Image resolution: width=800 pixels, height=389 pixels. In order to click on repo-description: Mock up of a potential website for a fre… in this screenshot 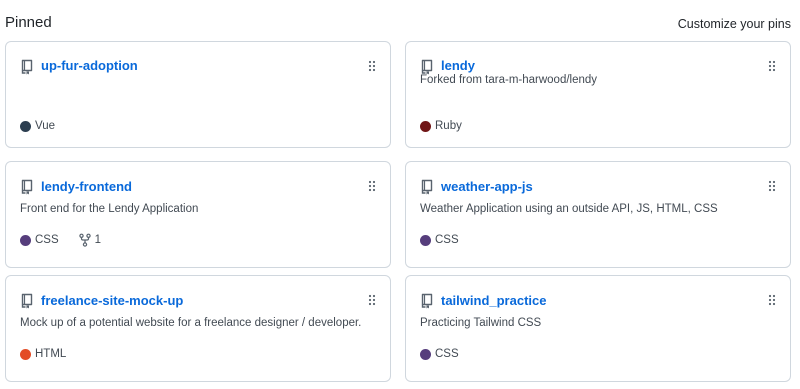, I will do `click(191, 323)`.